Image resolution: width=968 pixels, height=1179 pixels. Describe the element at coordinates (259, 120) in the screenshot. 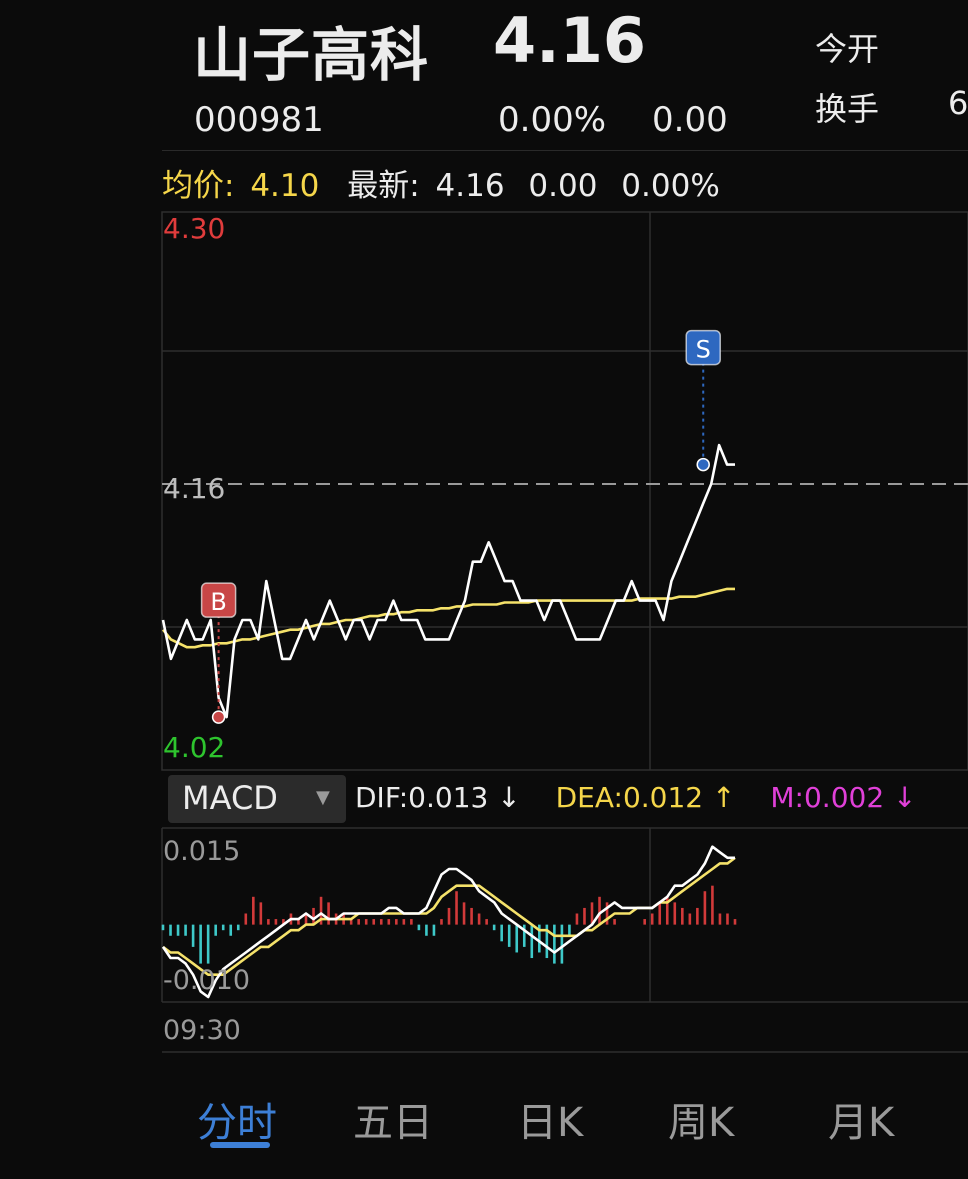

I see `stock-code: 000981` at that location.